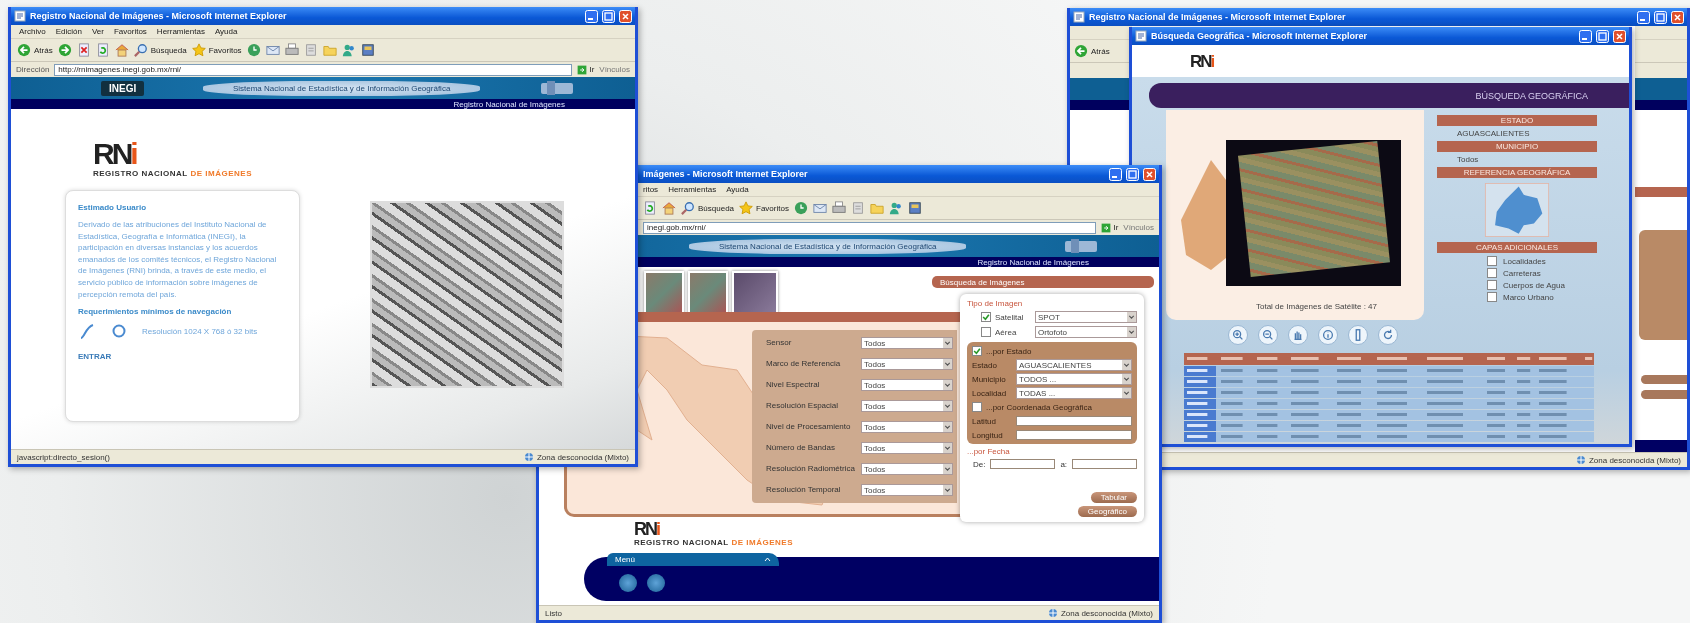  Describe the element at coordinates (313, 69) in the screenshot. I see `address-field: http://rnimagenes.inegi.gob.mx/rni/` at that location.